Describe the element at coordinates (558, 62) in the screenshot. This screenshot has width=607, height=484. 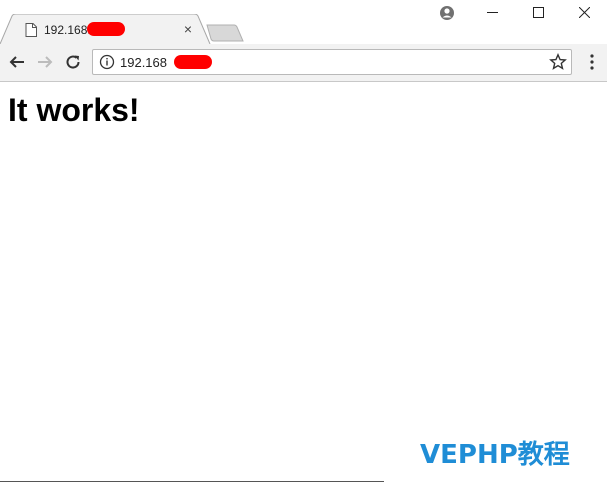
I see `star-icon` at that location.